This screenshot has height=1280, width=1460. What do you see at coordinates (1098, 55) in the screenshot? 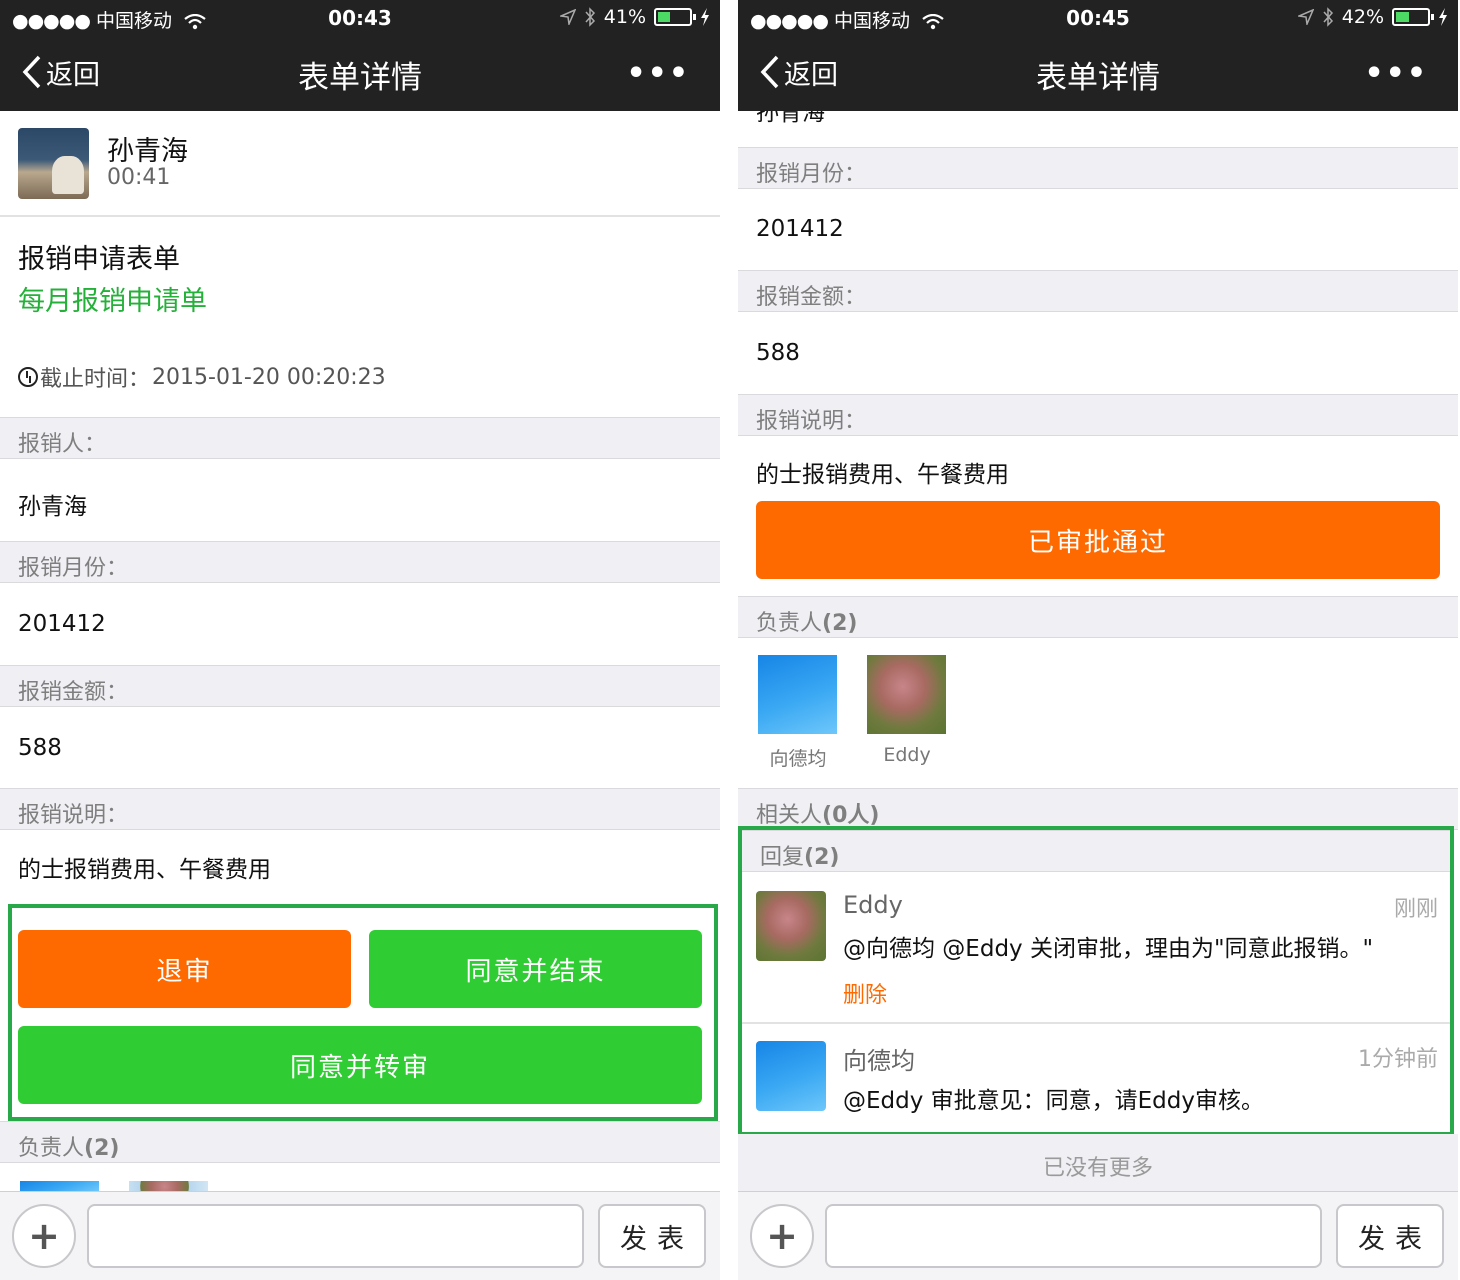
I see `top-bar: ●●●●● 中国移动 00:45 42% 返回 表单详情 •••` at bounding box center [1098, 55].